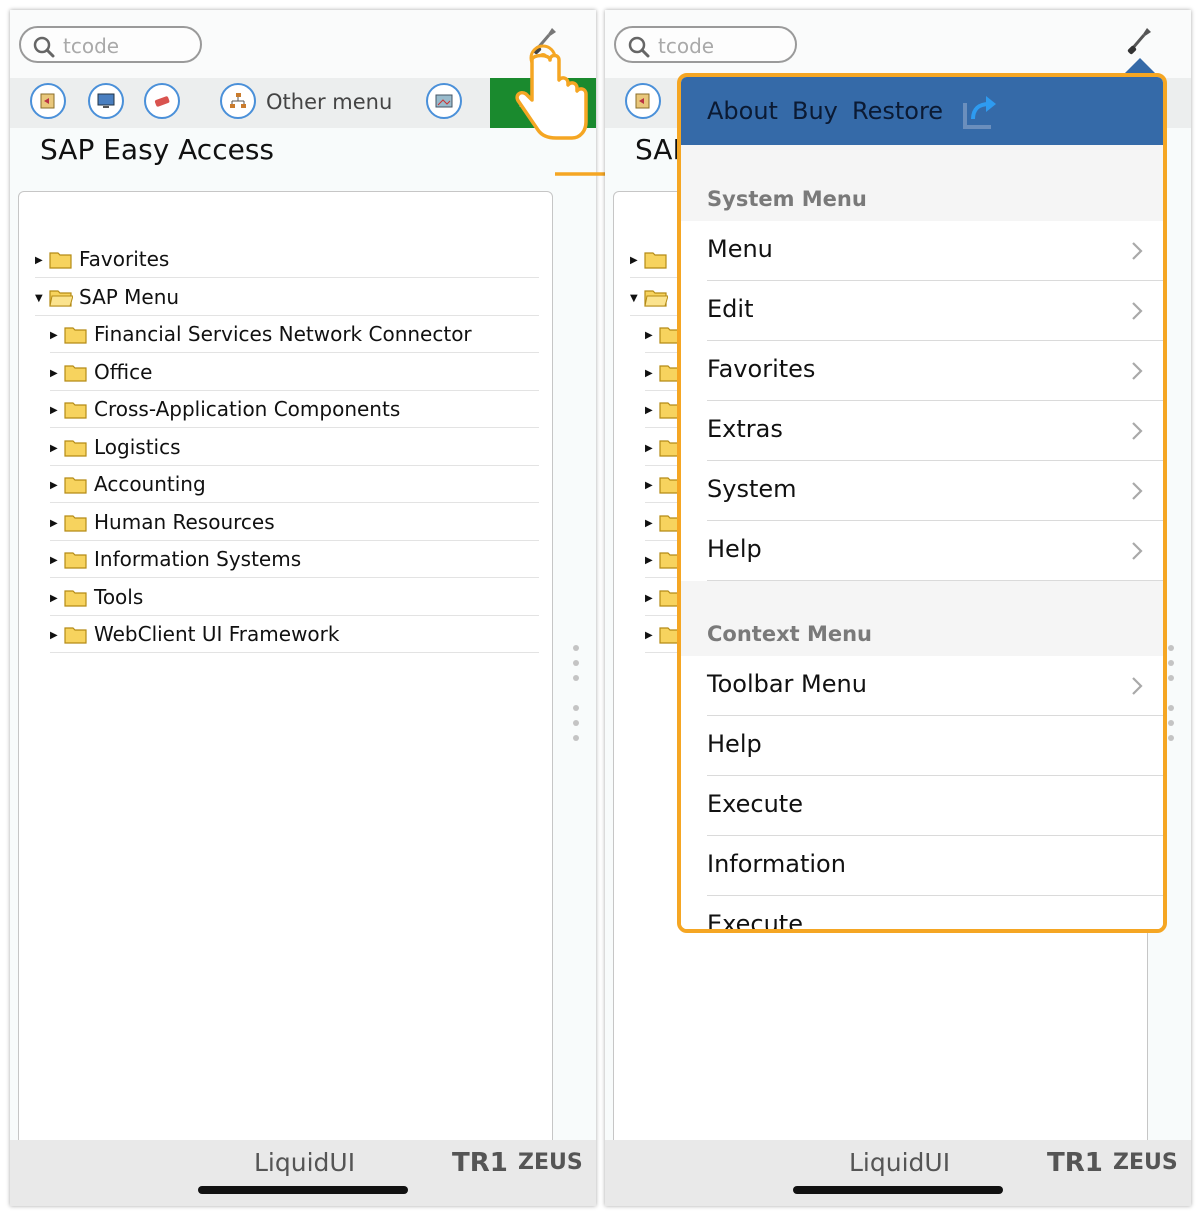 The height and width of the screenshot is (1216, 1200). Describe the element at coordinates (247, 409) in the screenshot. I see `tree-item-label: Cross-Application Components` at that location.